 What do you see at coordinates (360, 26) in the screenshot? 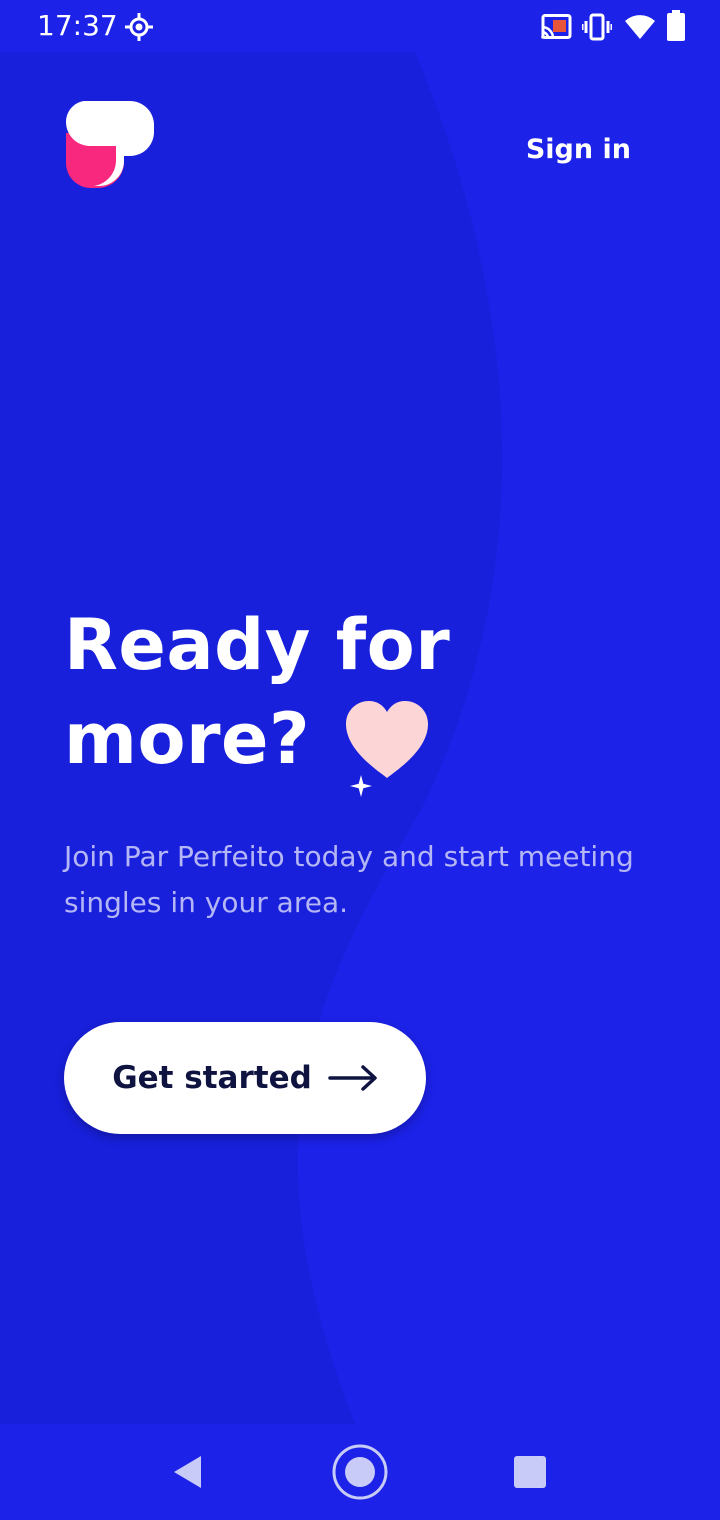
I see `status-bar: 17:37` at bounding box center [360, 26].